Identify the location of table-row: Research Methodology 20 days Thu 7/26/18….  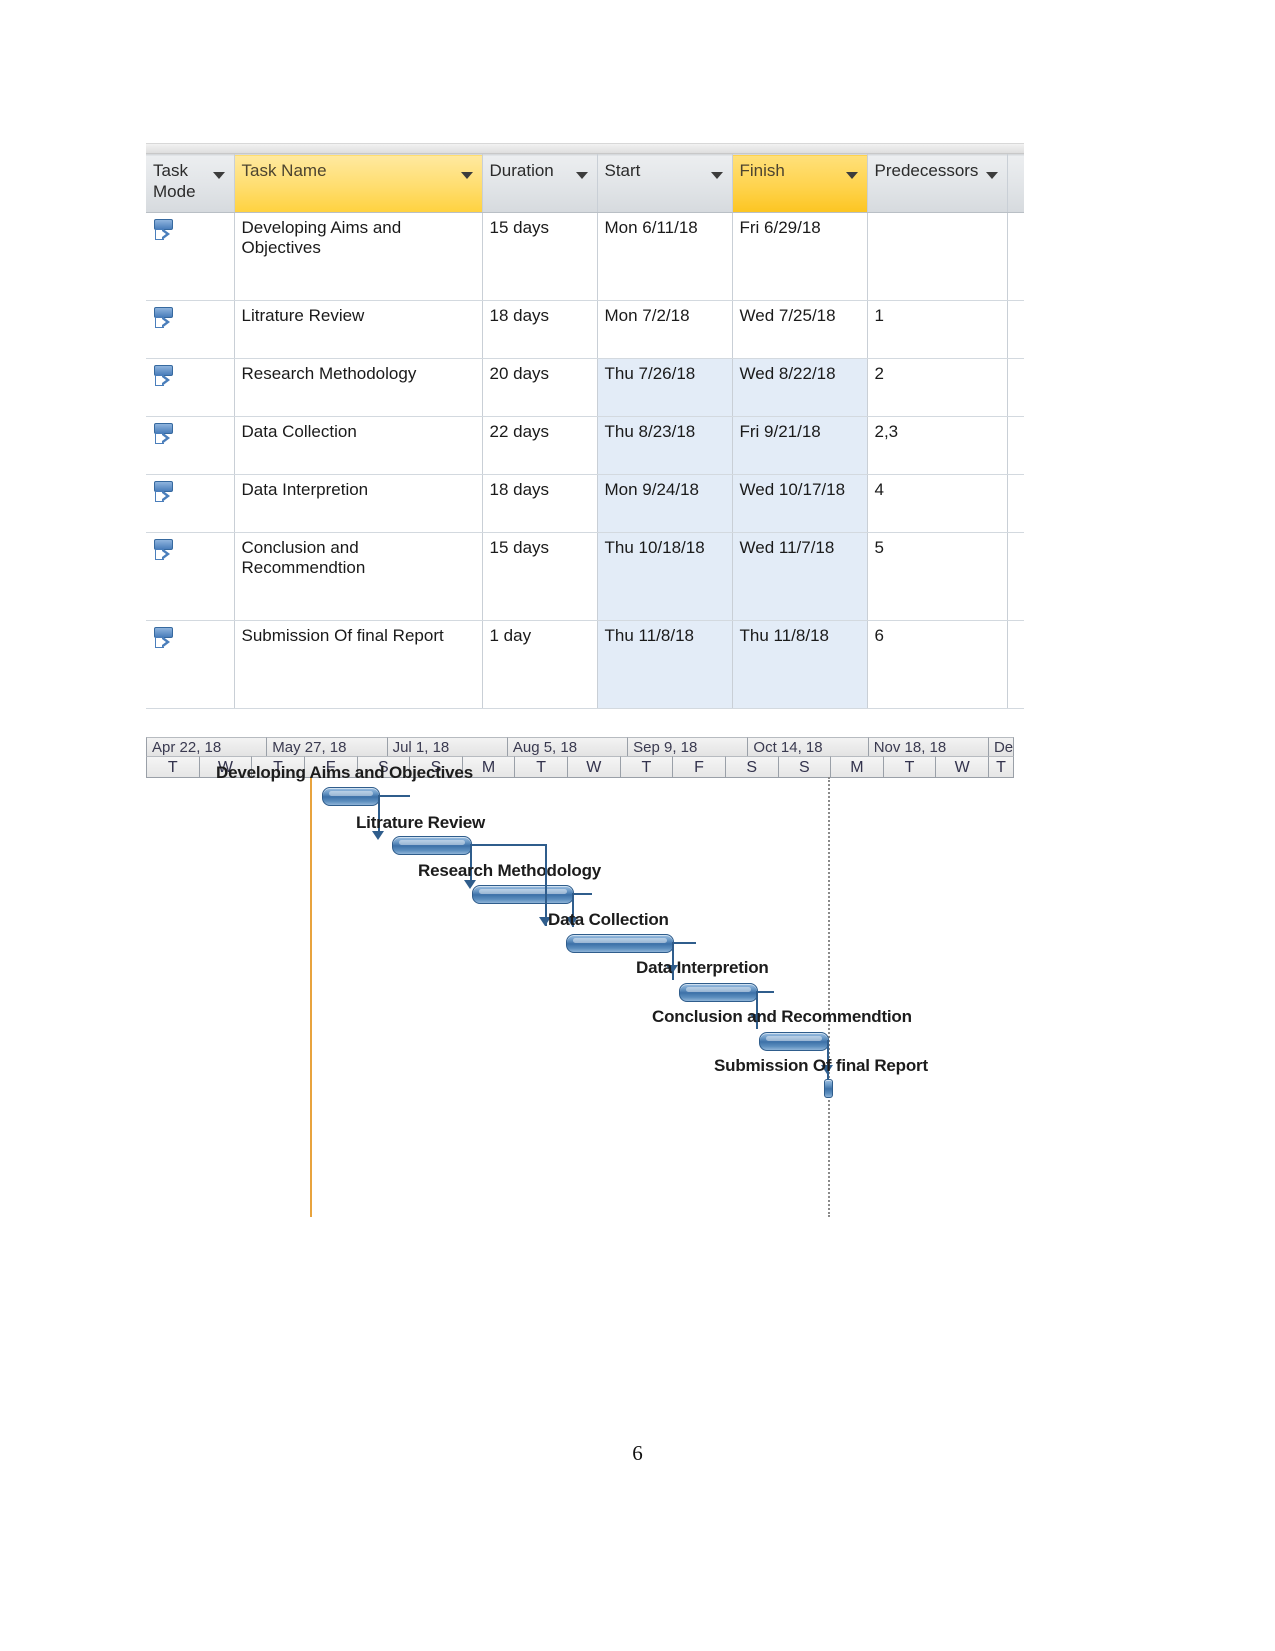
(585, 387).